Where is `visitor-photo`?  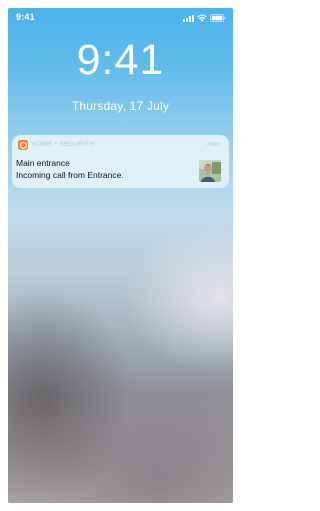
visitor-photo is located at coordinates (210, 171).